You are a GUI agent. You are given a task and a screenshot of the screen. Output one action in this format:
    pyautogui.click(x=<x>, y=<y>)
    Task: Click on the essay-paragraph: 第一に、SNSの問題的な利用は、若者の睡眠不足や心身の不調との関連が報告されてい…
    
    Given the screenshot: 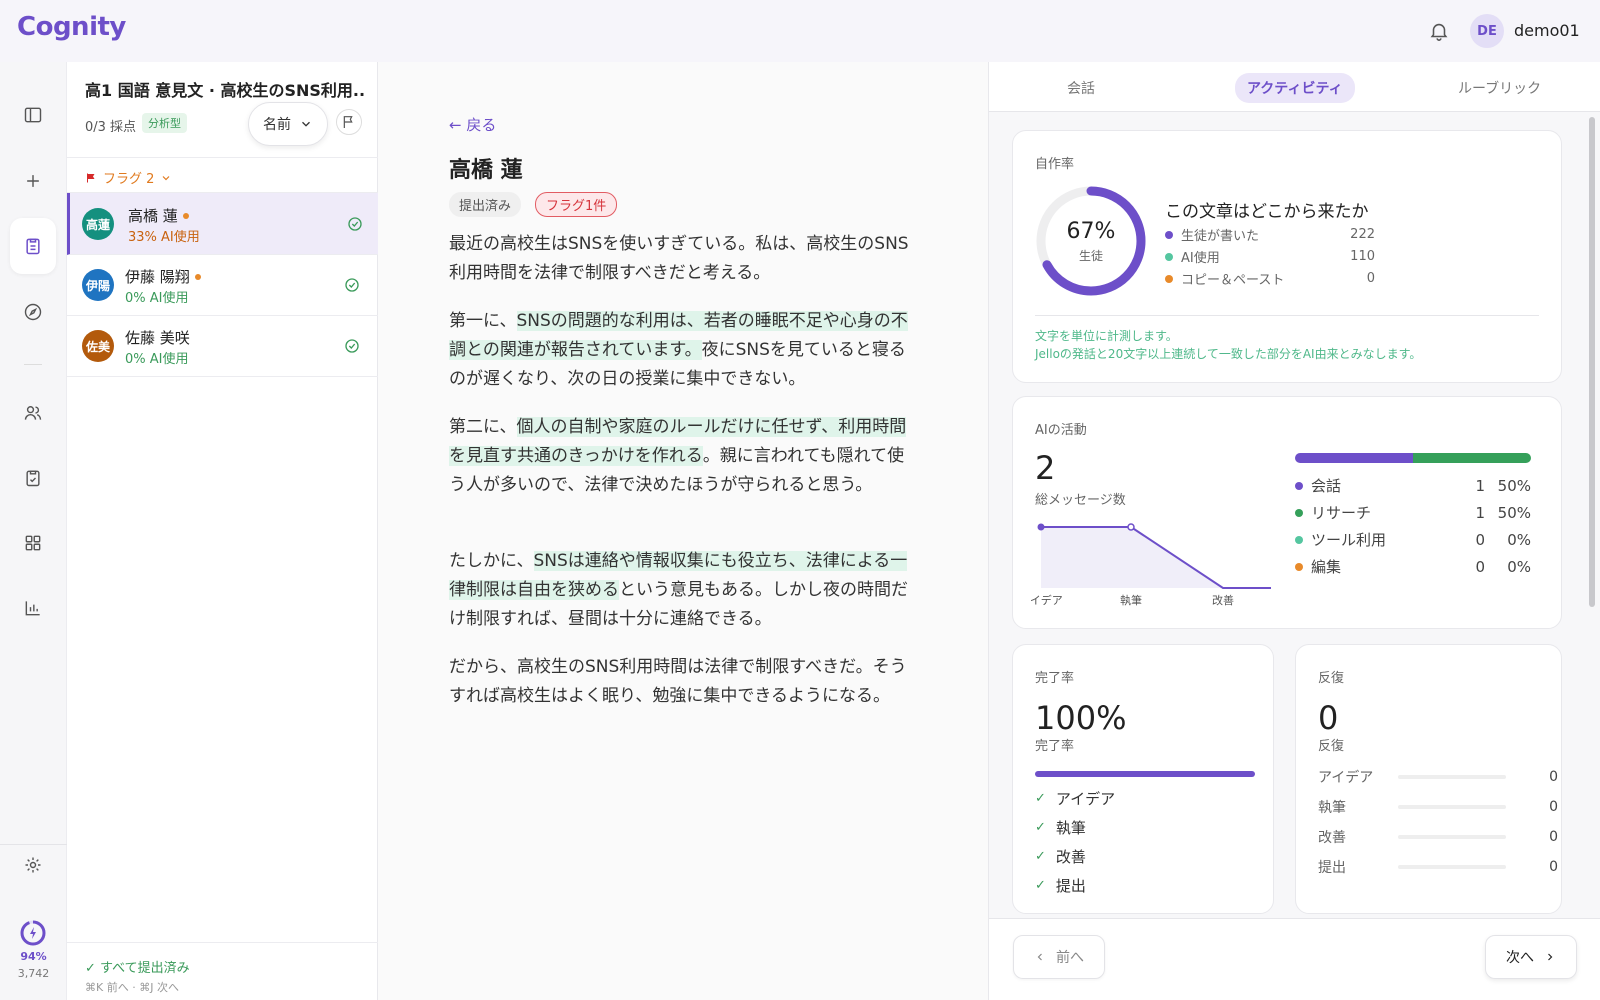 What is the action you would take?
    pyautogui.click(x=678, y=350)
    